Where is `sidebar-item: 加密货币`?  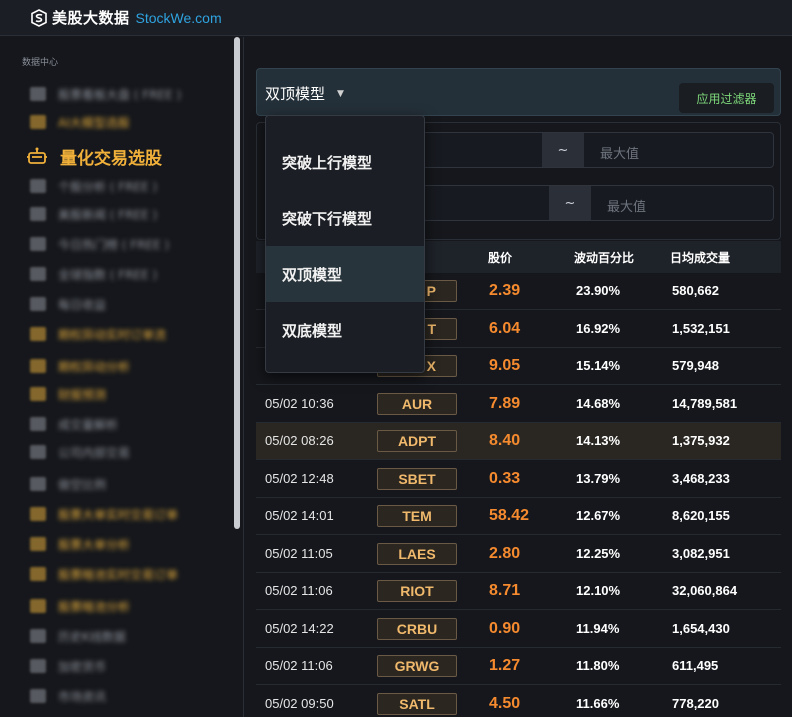 sidebar-item: 加密货币 is located at coordinates (68, 666).